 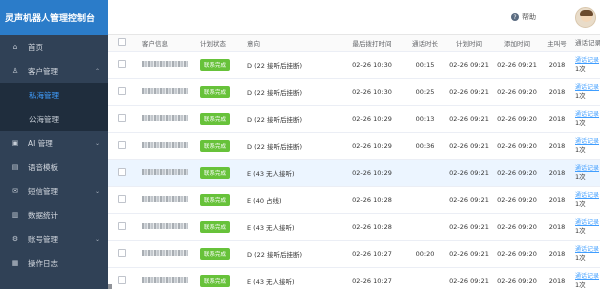 I want to click on col-record: 通话记录, so click(x=586, y=43).